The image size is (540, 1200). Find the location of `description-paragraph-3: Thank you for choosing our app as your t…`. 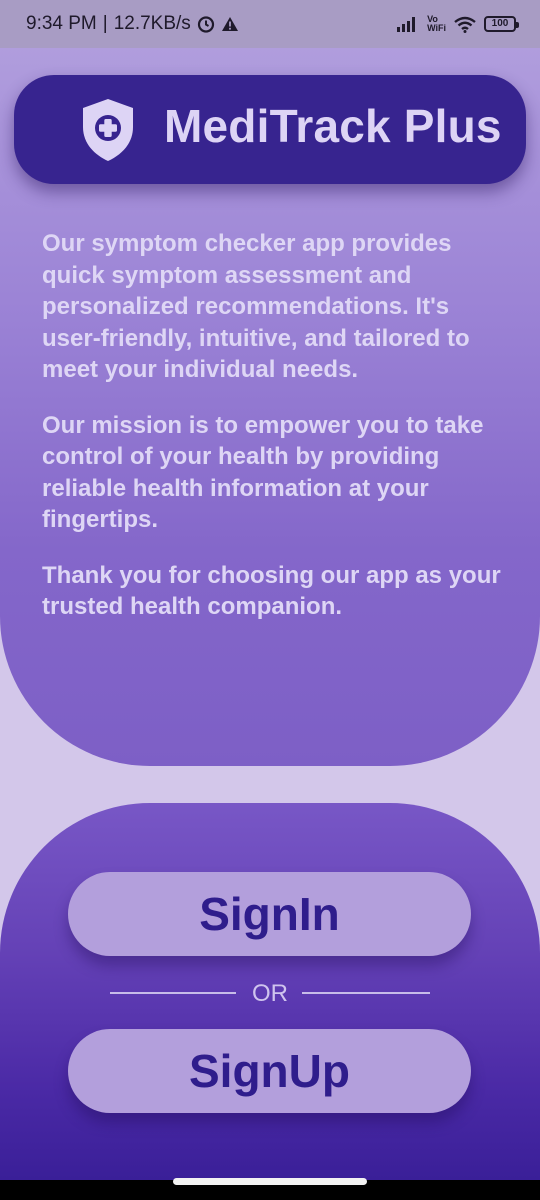

description-paragraph-3: Thank you for choosing our app as your t… is located at coordinates (271, 591).